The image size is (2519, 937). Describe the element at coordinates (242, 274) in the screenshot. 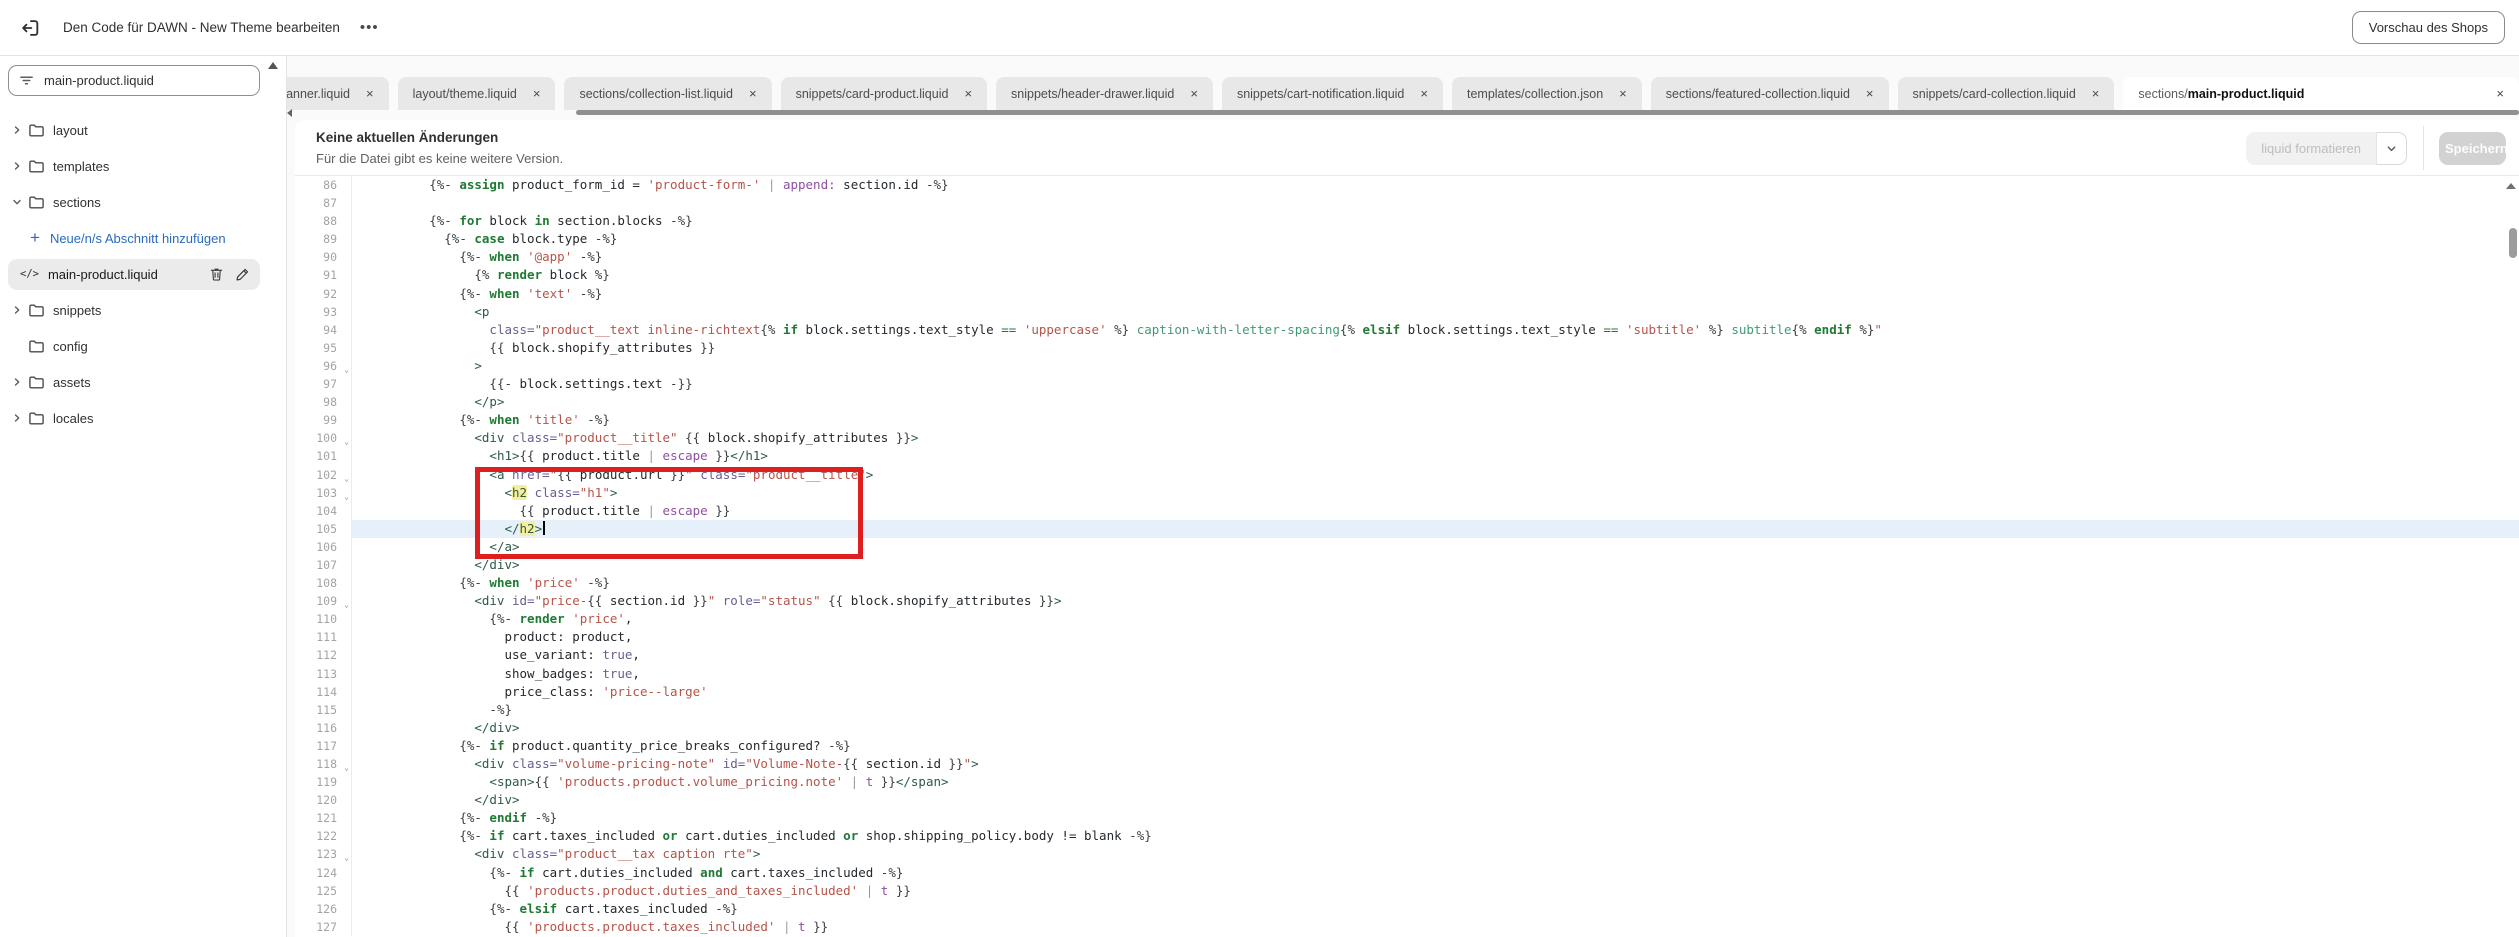

I see `rename-file-icon` at that location.